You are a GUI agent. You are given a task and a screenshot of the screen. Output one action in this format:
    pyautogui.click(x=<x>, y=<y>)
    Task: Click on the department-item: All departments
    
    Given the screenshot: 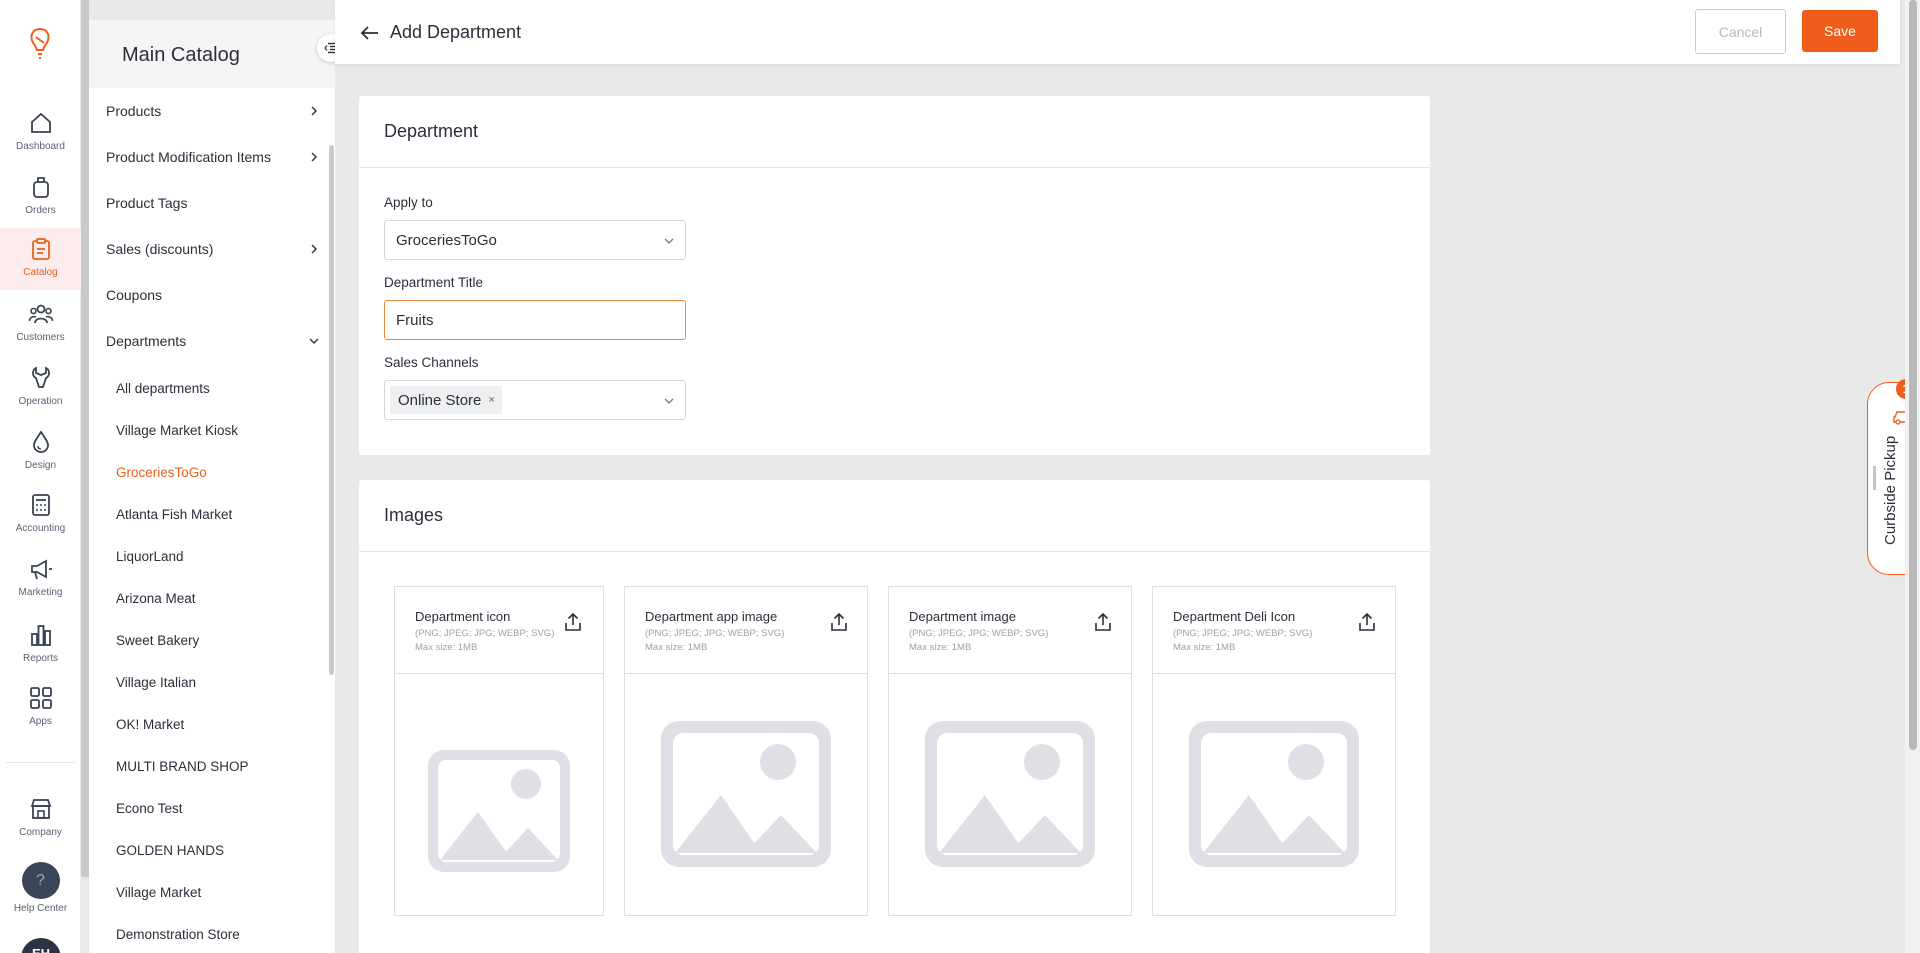 What is the action you would take?
    pyautogui.click(x=163, y=389)
    